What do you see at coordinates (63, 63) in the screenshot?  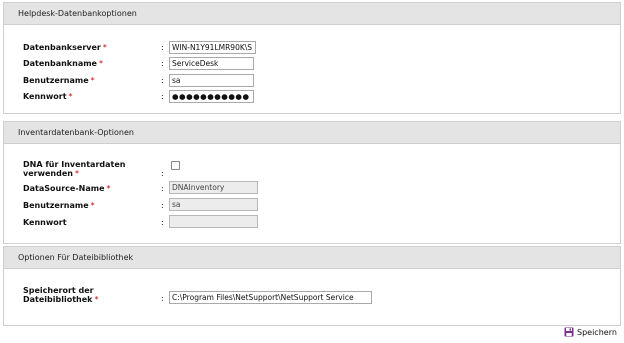 I see `db-name-label: Datenbankname *` at bounding box center [63, 63].